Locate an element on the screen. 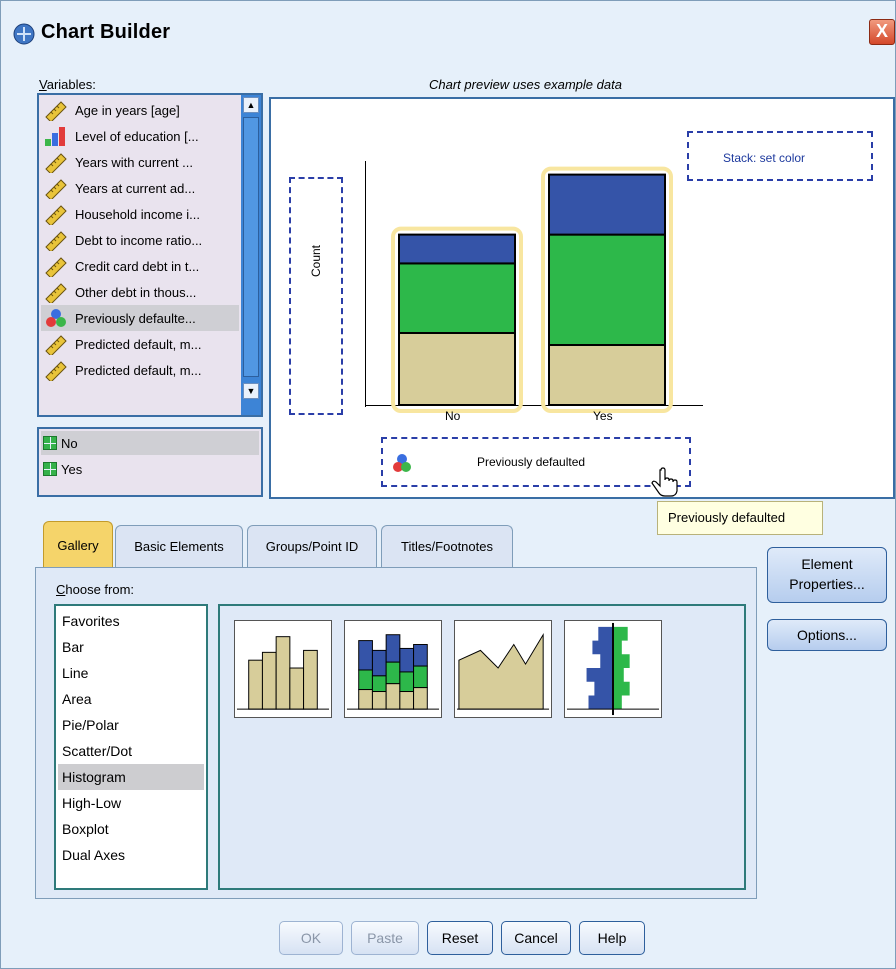 This screenshot has width=896, height=969. reset-button: Reset is located at coordinates (460, 938).